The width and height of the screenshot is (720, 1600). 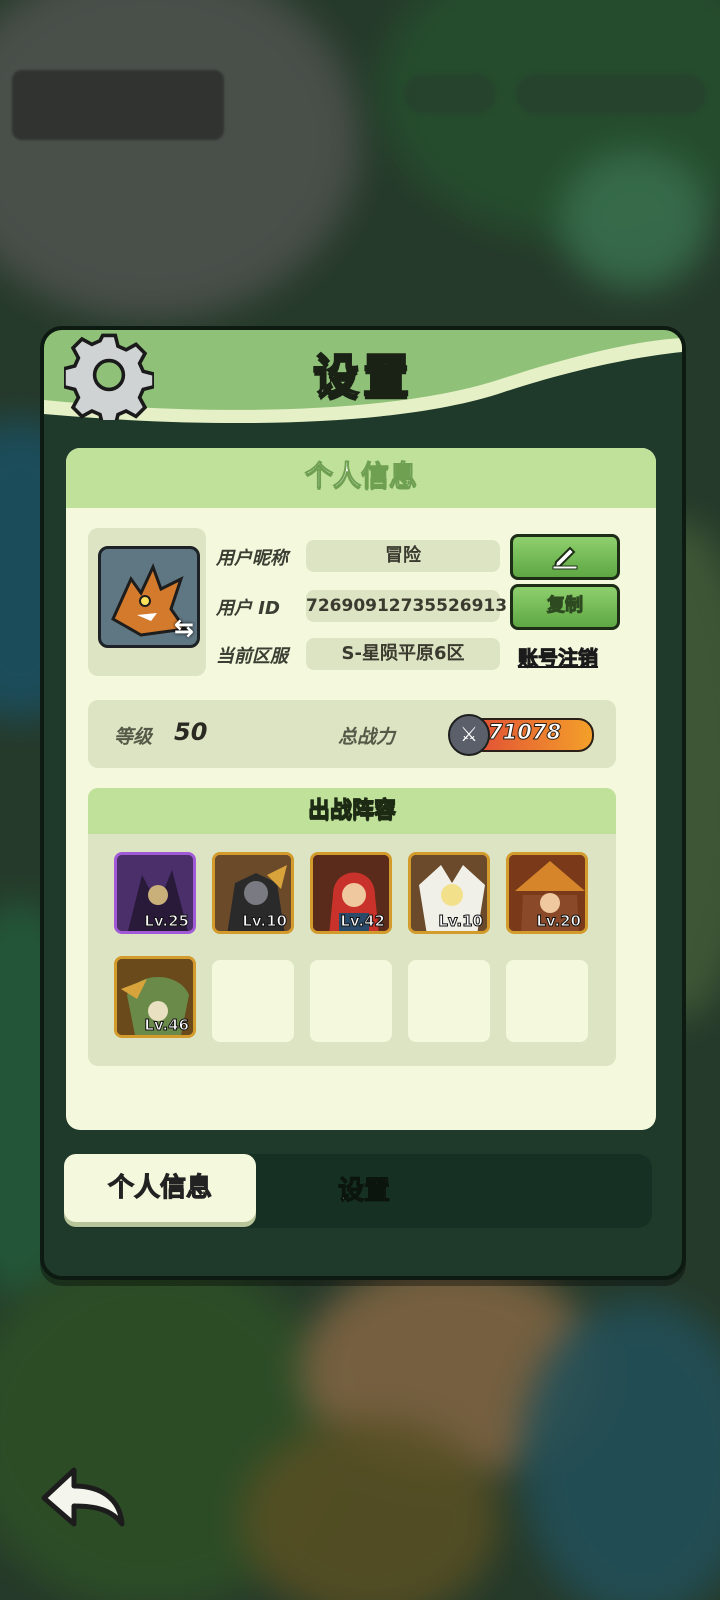 I want to click on hero-slot: Lv.25, so click(x=155, y=893).